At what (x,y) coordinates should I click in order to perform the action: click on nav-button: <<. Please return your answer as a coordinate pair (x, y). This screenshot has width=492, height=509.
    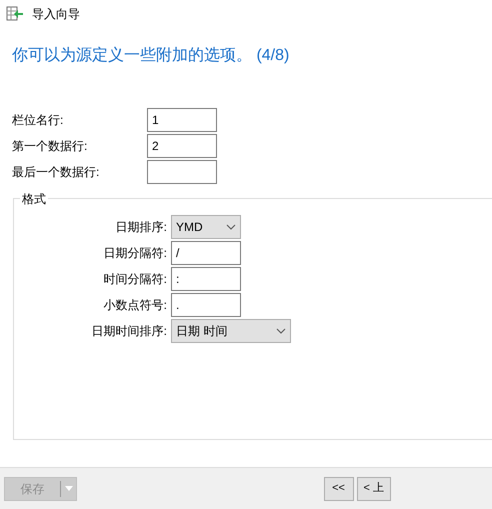
    Looking at the image, I should click on (339, 488).